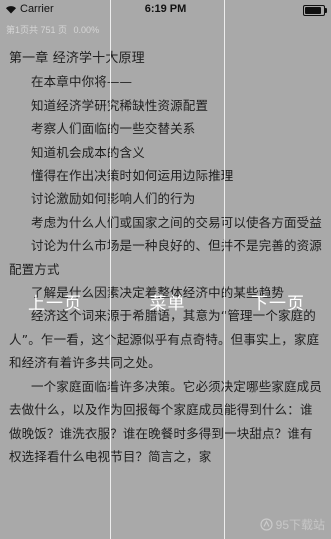 The height and width of the screenshot is (539, 331). Describe the element at coordinates (55, 303) in the screenshot. I see `previous-page-label: 上一页` at that location.